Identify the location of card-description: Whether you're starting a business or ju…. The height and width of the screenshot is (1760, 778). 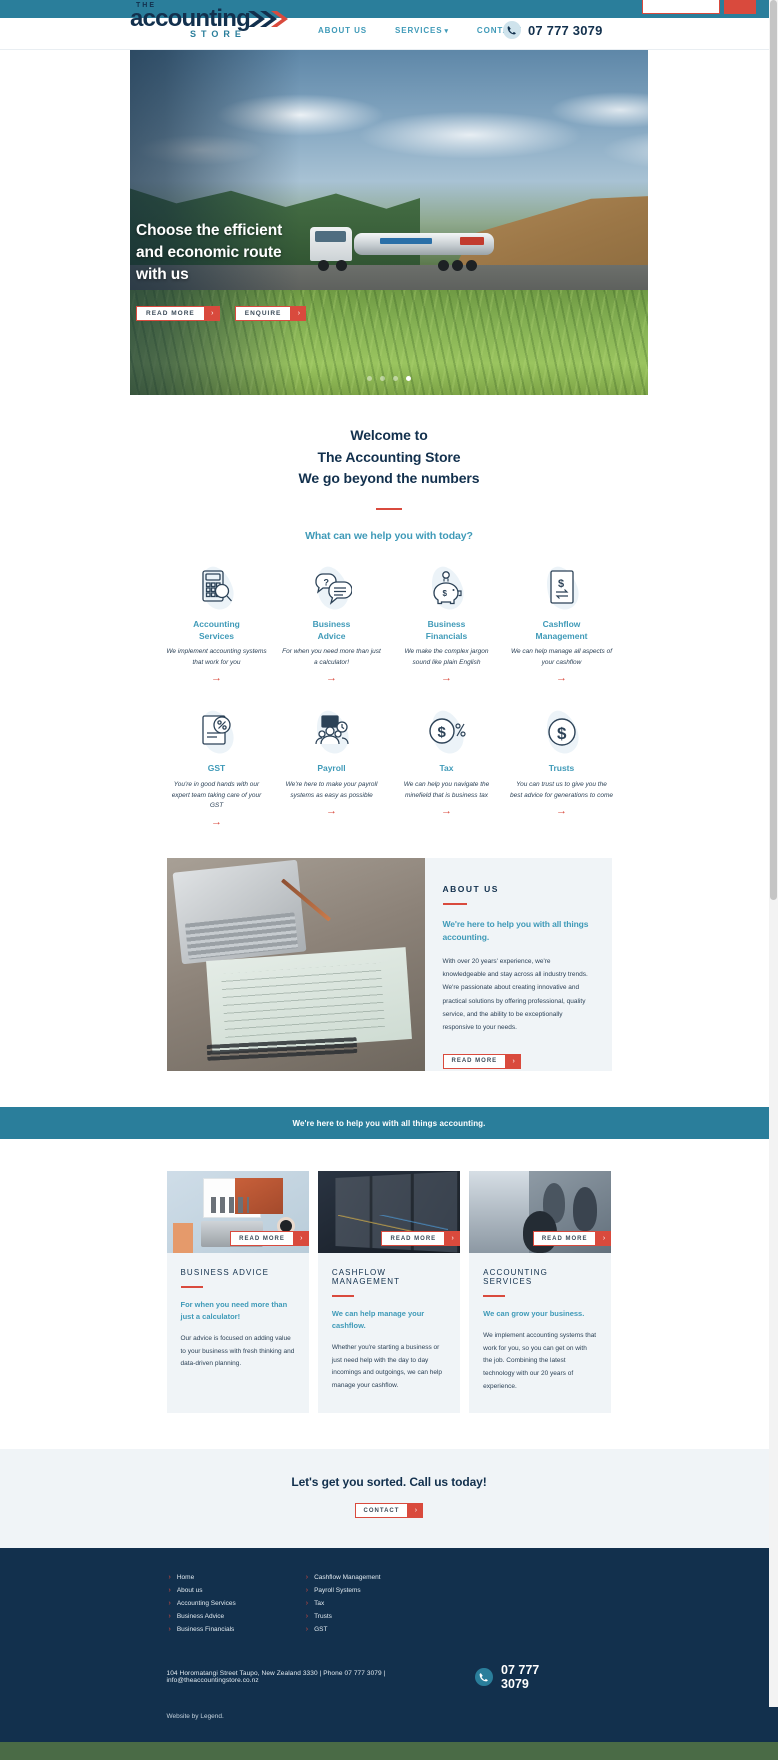
(387, 1367).